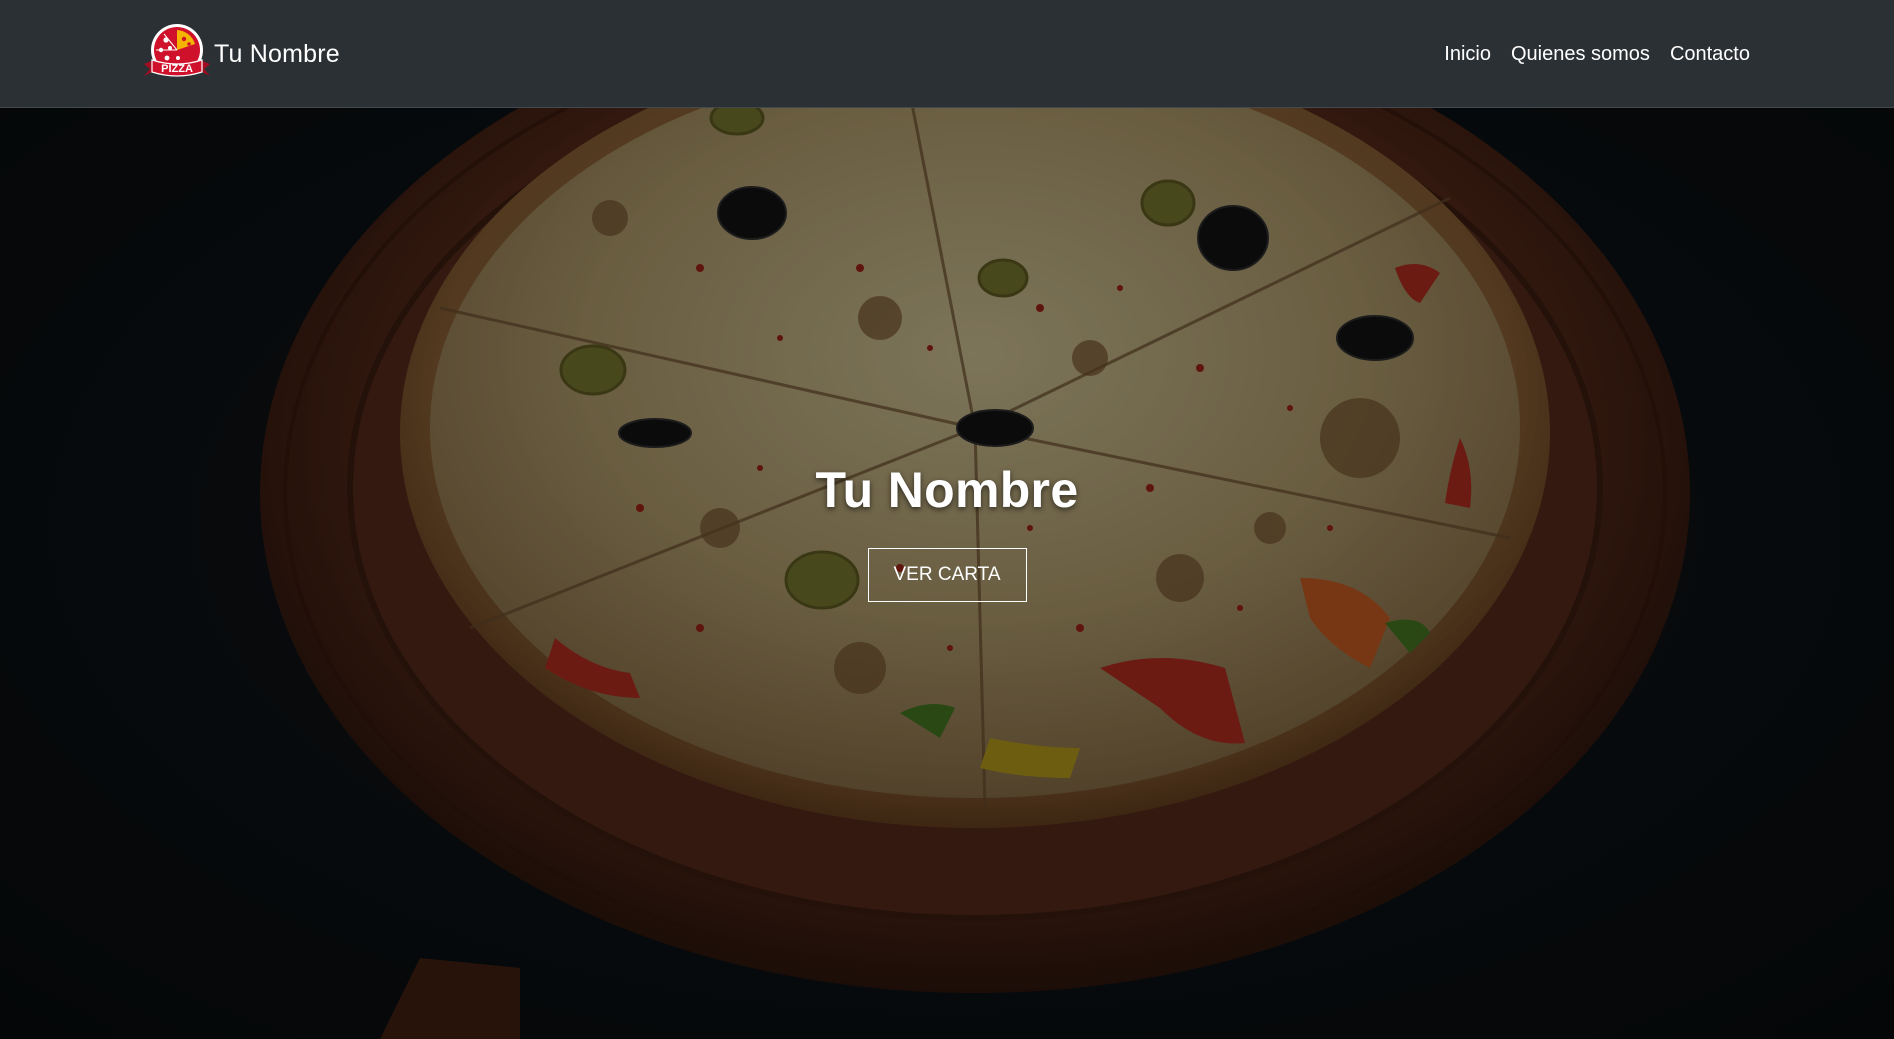  I want to click on nav-link-contacto: Contacto, so click(1710, 54).